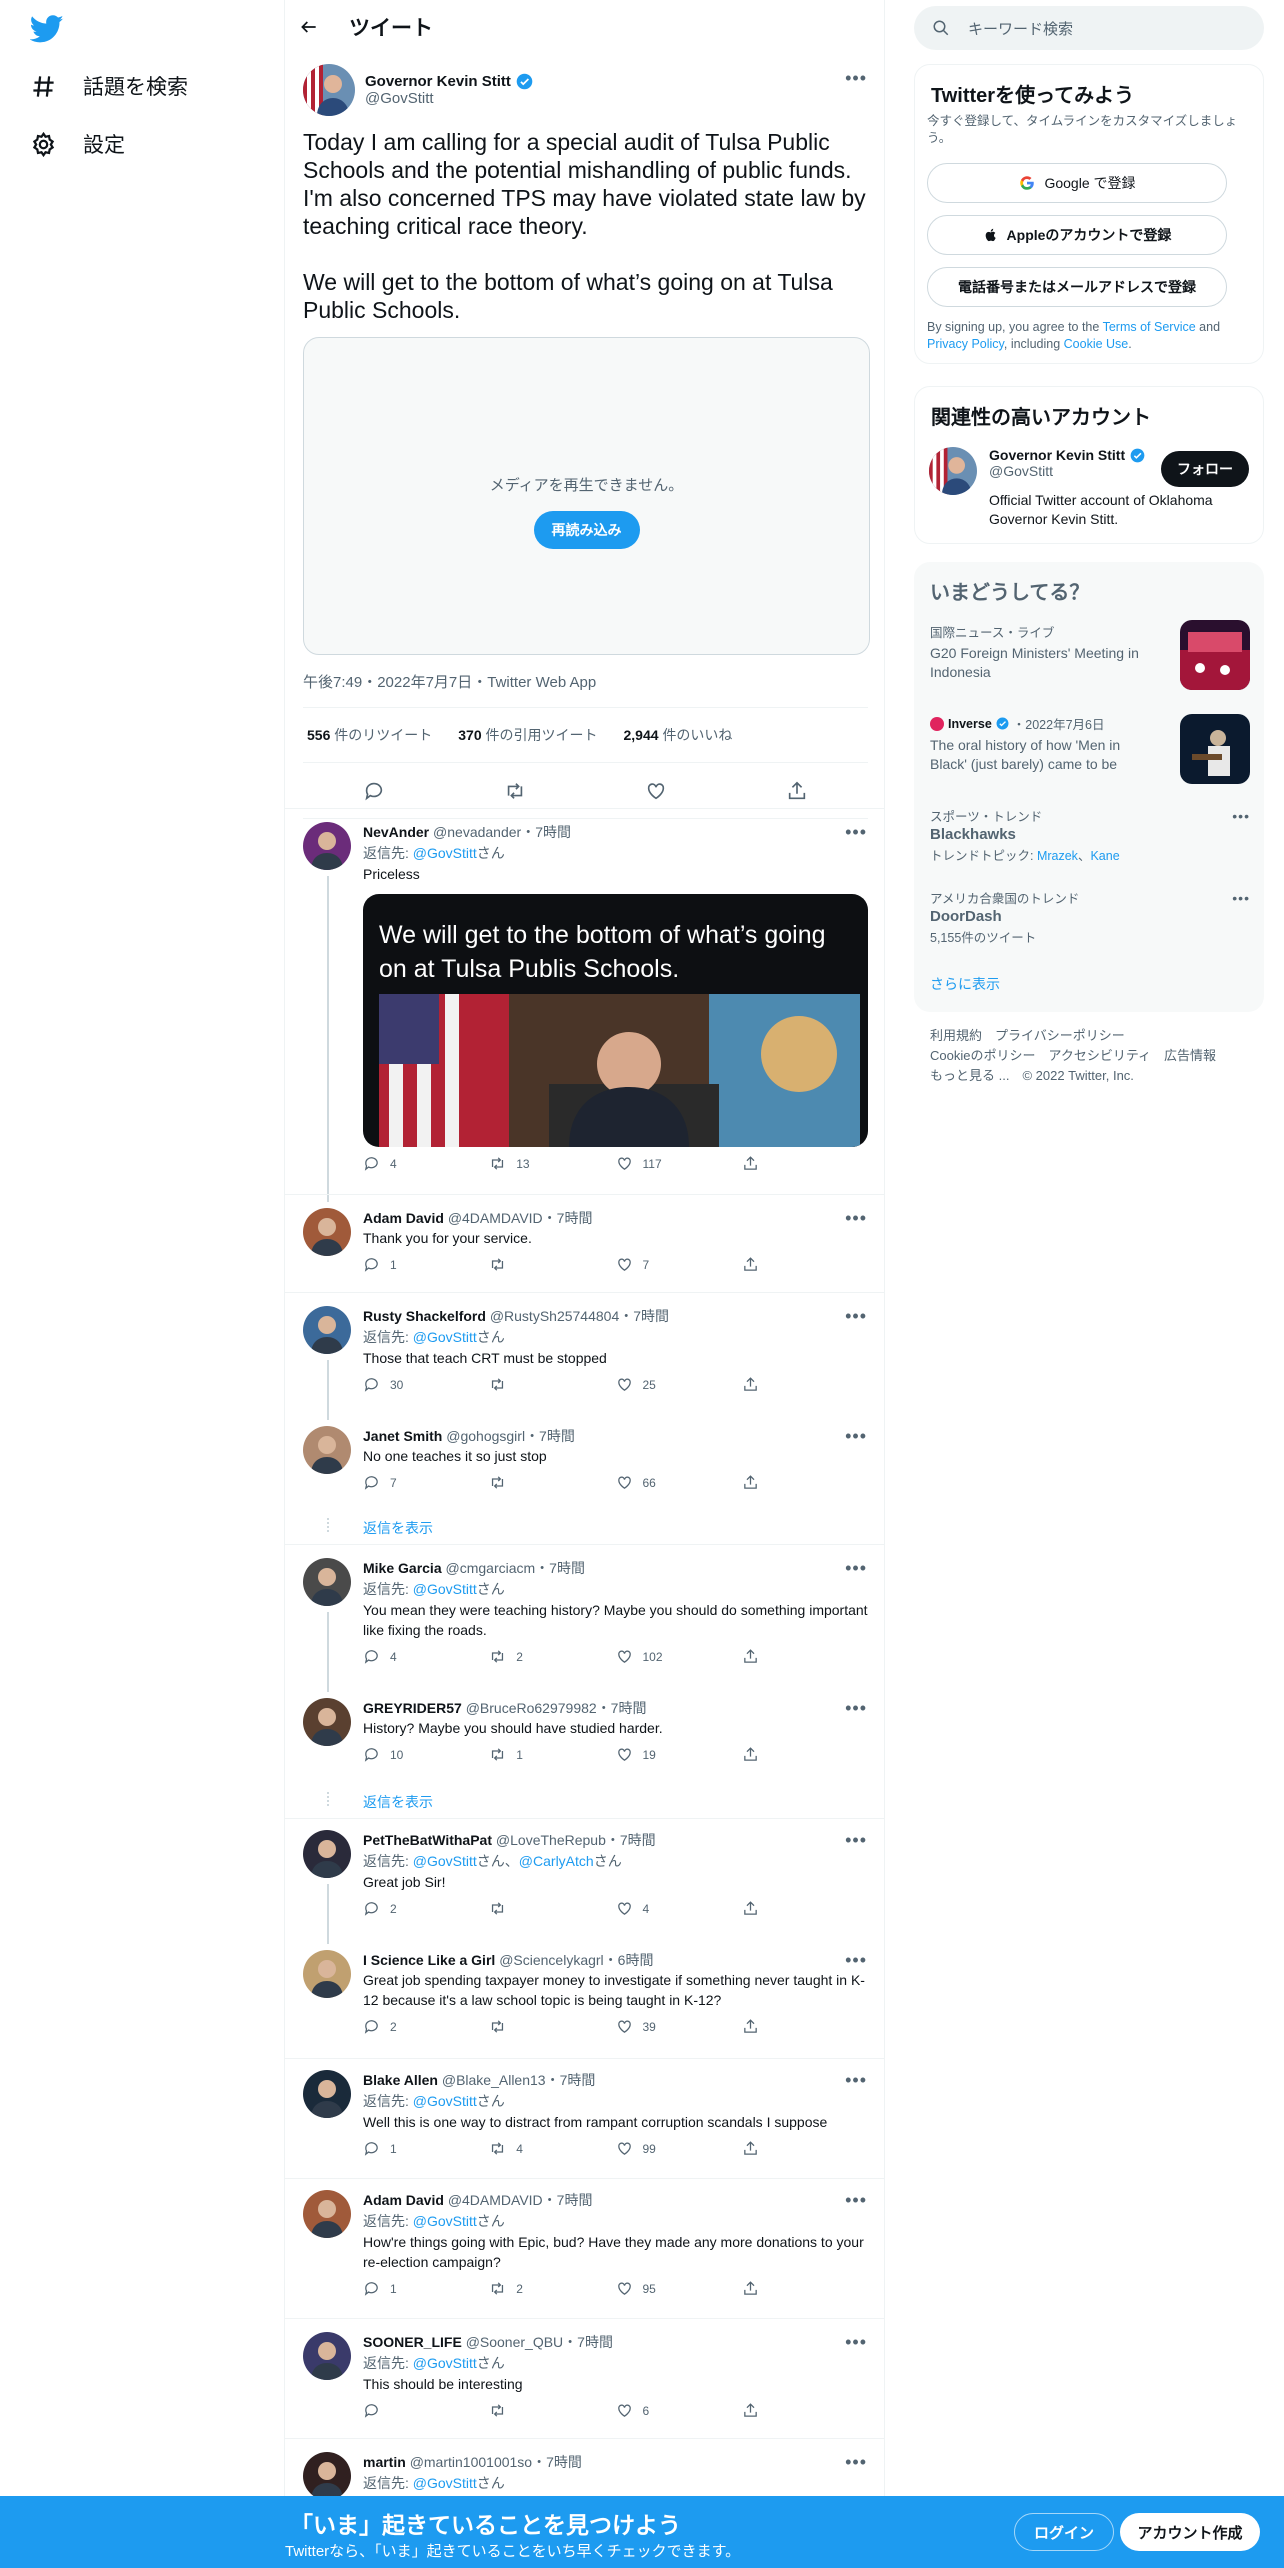 This screenshot has height=2568, width=1284. Describe the element at coordinates (527, 735) in the screenshot. I see `quote-stat: 370 件の引用ツイート` at that location.